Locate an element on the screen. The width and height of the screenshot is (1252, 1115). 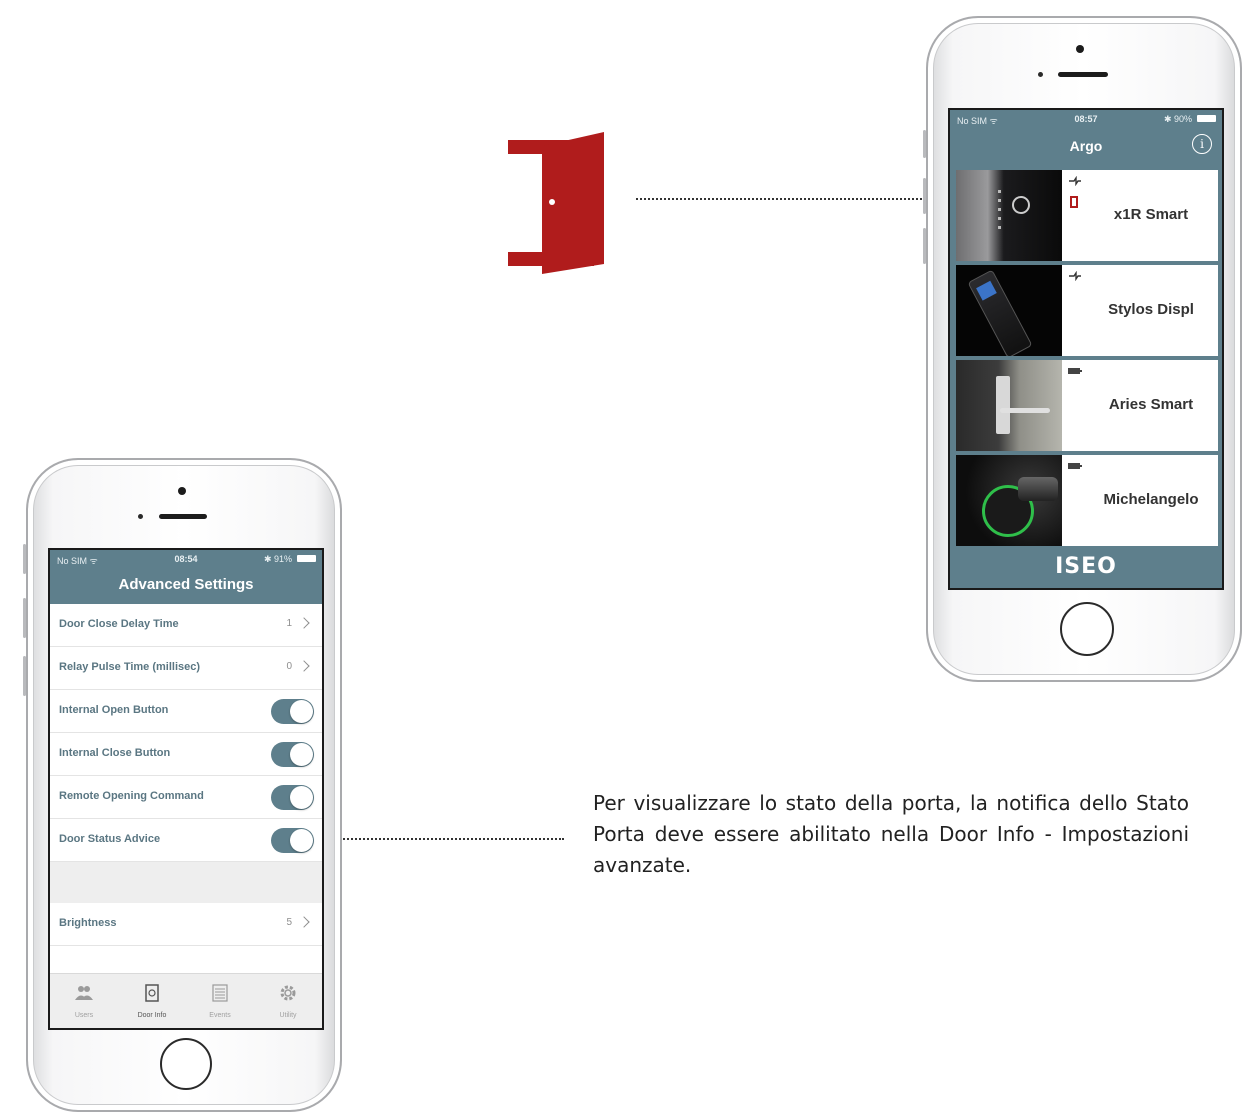
internal-close-toggle is located at coordinates (292, 754).